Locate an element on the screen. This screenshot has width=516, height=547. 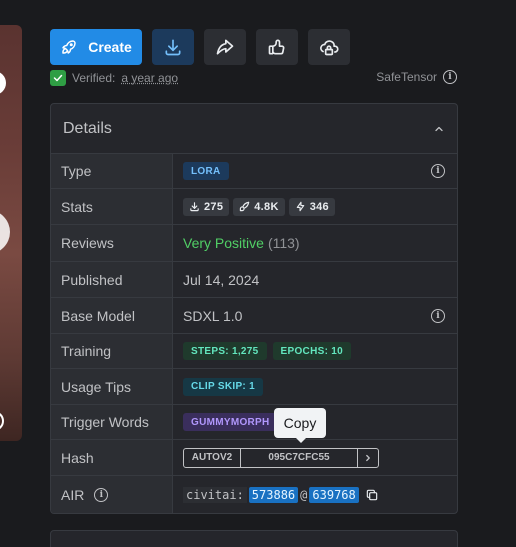
detail-row-base-model: Base Model SDXL 1.0 i is located at coordinates (254, 316).